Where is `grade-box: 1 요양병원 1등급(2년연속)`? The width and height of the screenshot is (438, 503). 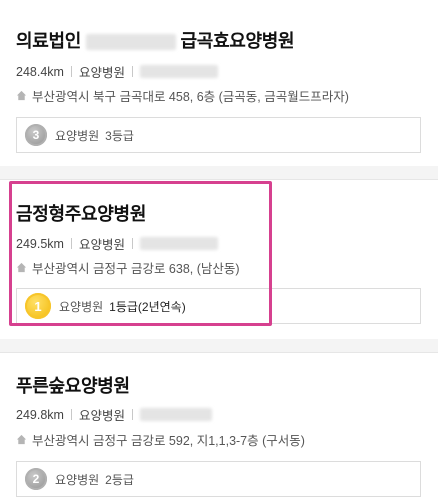
grade-box: 1 요양병원 1등급(2년연속) is located at coordinates (218, 306).